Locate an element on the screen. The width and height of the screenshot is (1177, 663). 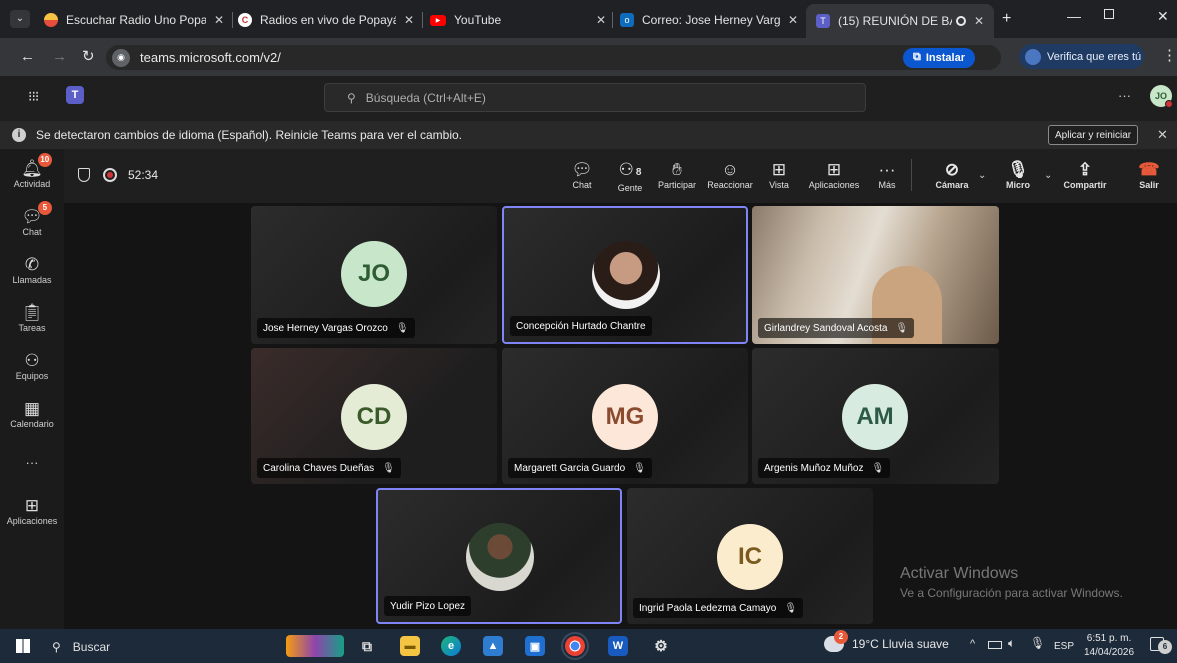
rail-item-tasks: 📋︎ Tareas is located at coordinates (32, 318).